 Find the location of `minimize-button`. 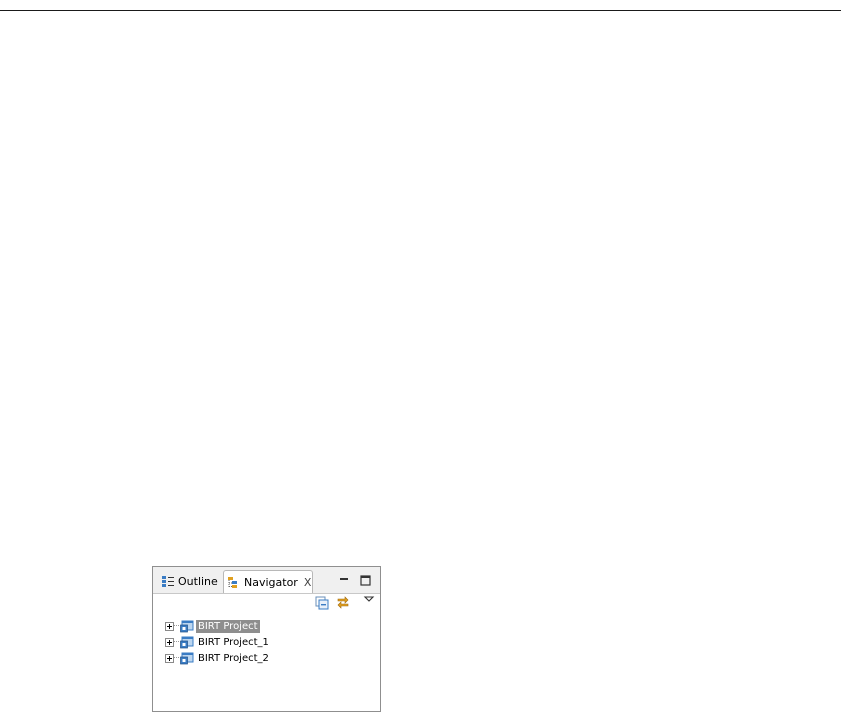

minimize-button is located at coordinates (344, 580).